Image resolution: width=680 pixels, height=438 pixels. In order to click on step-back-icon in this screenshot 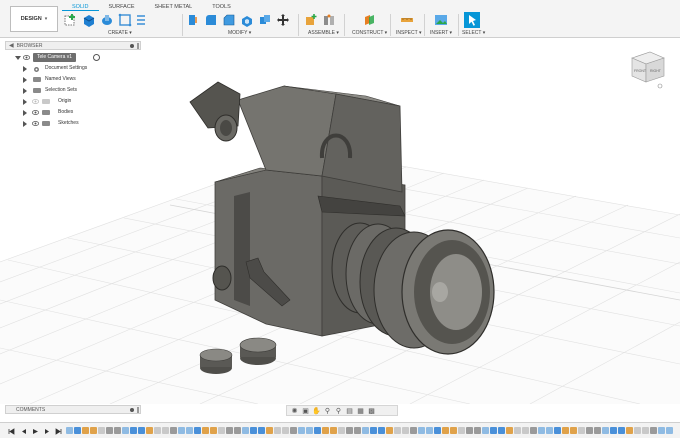, I will do `click(23, 431)`.